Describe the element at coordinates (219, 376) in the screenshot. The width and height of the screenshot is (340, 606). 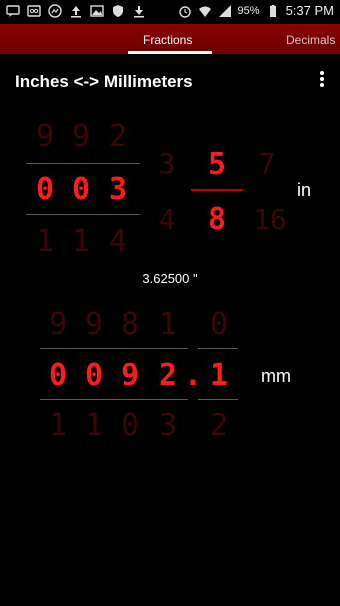
I see `mm-digit-5: 1` at that location.